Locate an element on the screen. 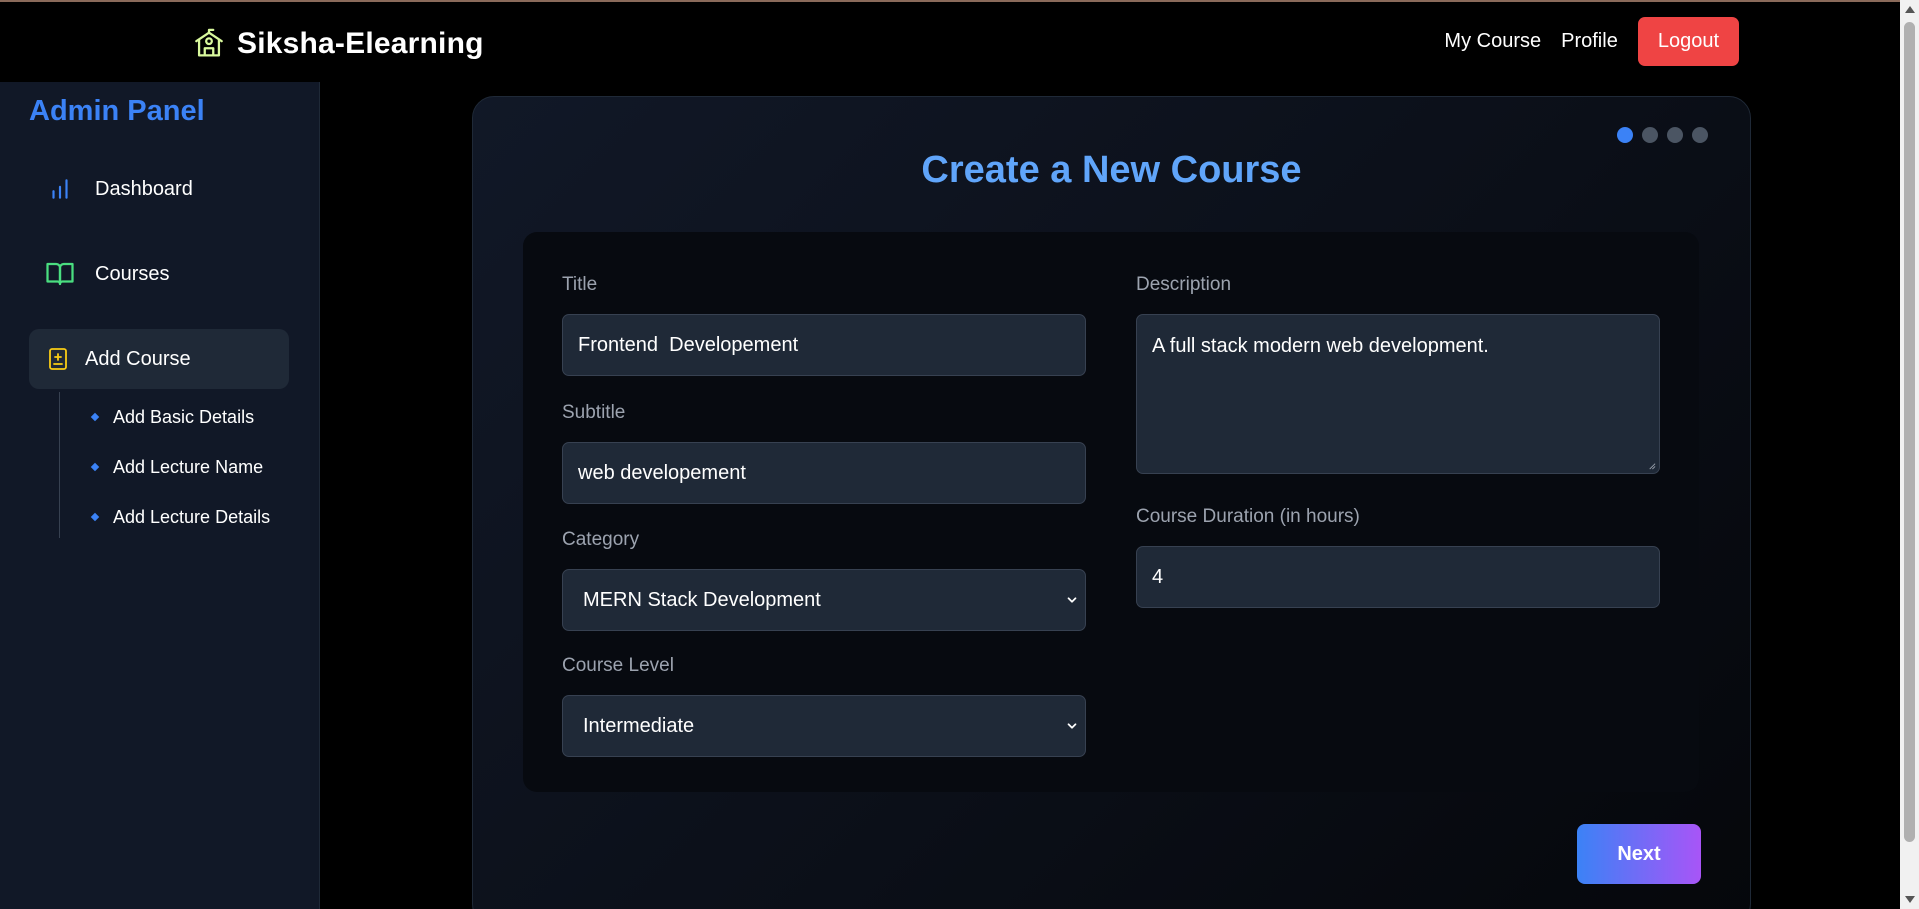 The image size is (1919, 909). sidebar-item-label: Add Course is located at coordinates (138, 358).